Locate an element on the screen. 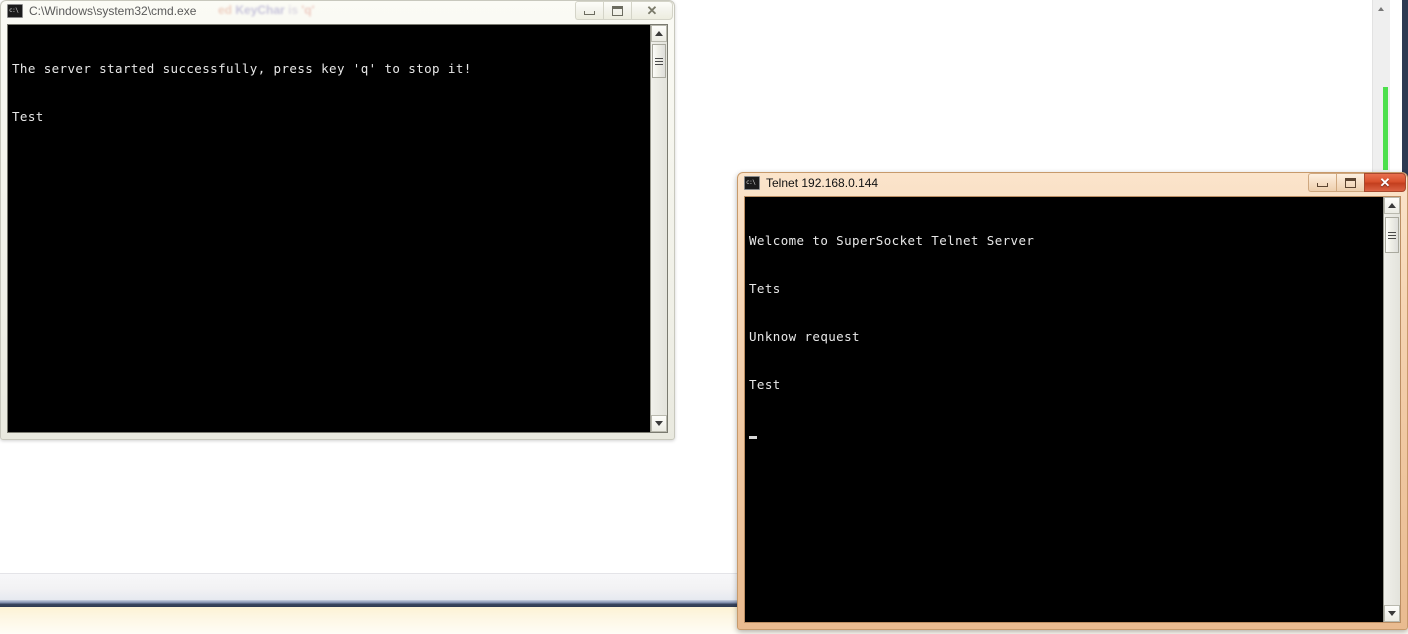 The image size is (1408, 634). console-cursor-line is located at coordinates (1066, 433).